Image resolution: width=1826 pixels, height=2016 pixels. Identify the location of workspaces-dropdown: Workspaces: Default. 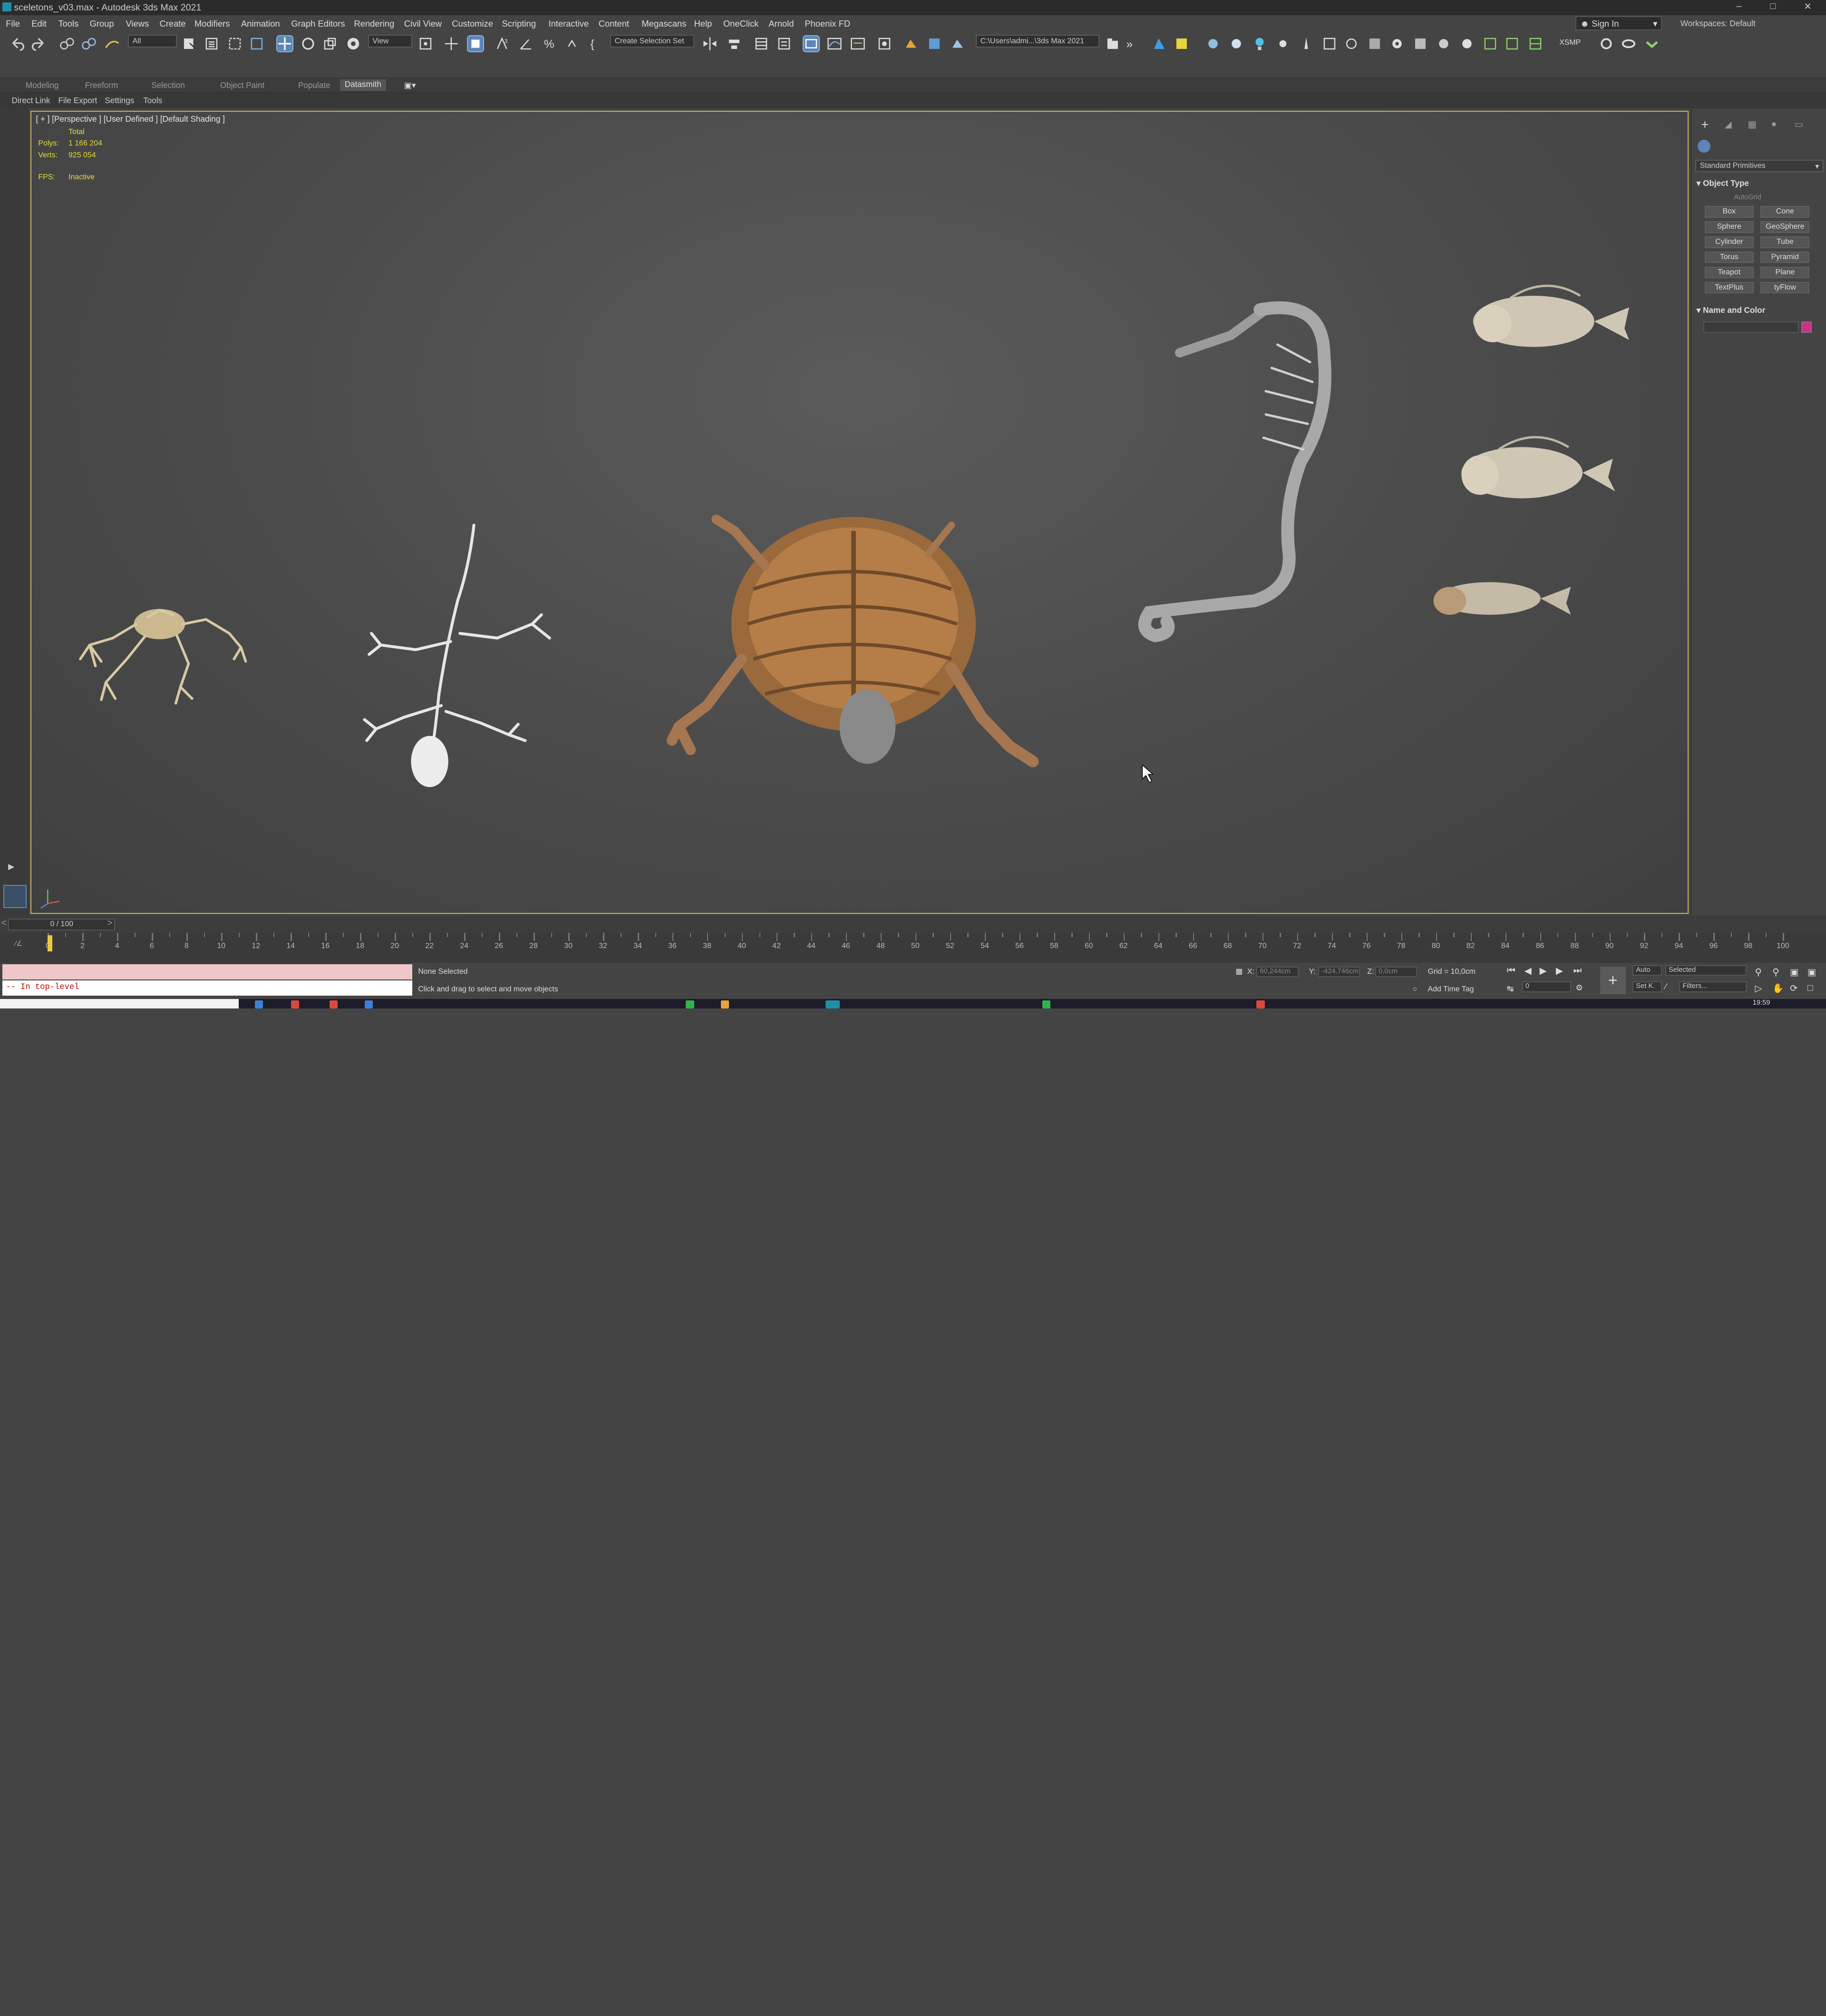
(1718, 24).